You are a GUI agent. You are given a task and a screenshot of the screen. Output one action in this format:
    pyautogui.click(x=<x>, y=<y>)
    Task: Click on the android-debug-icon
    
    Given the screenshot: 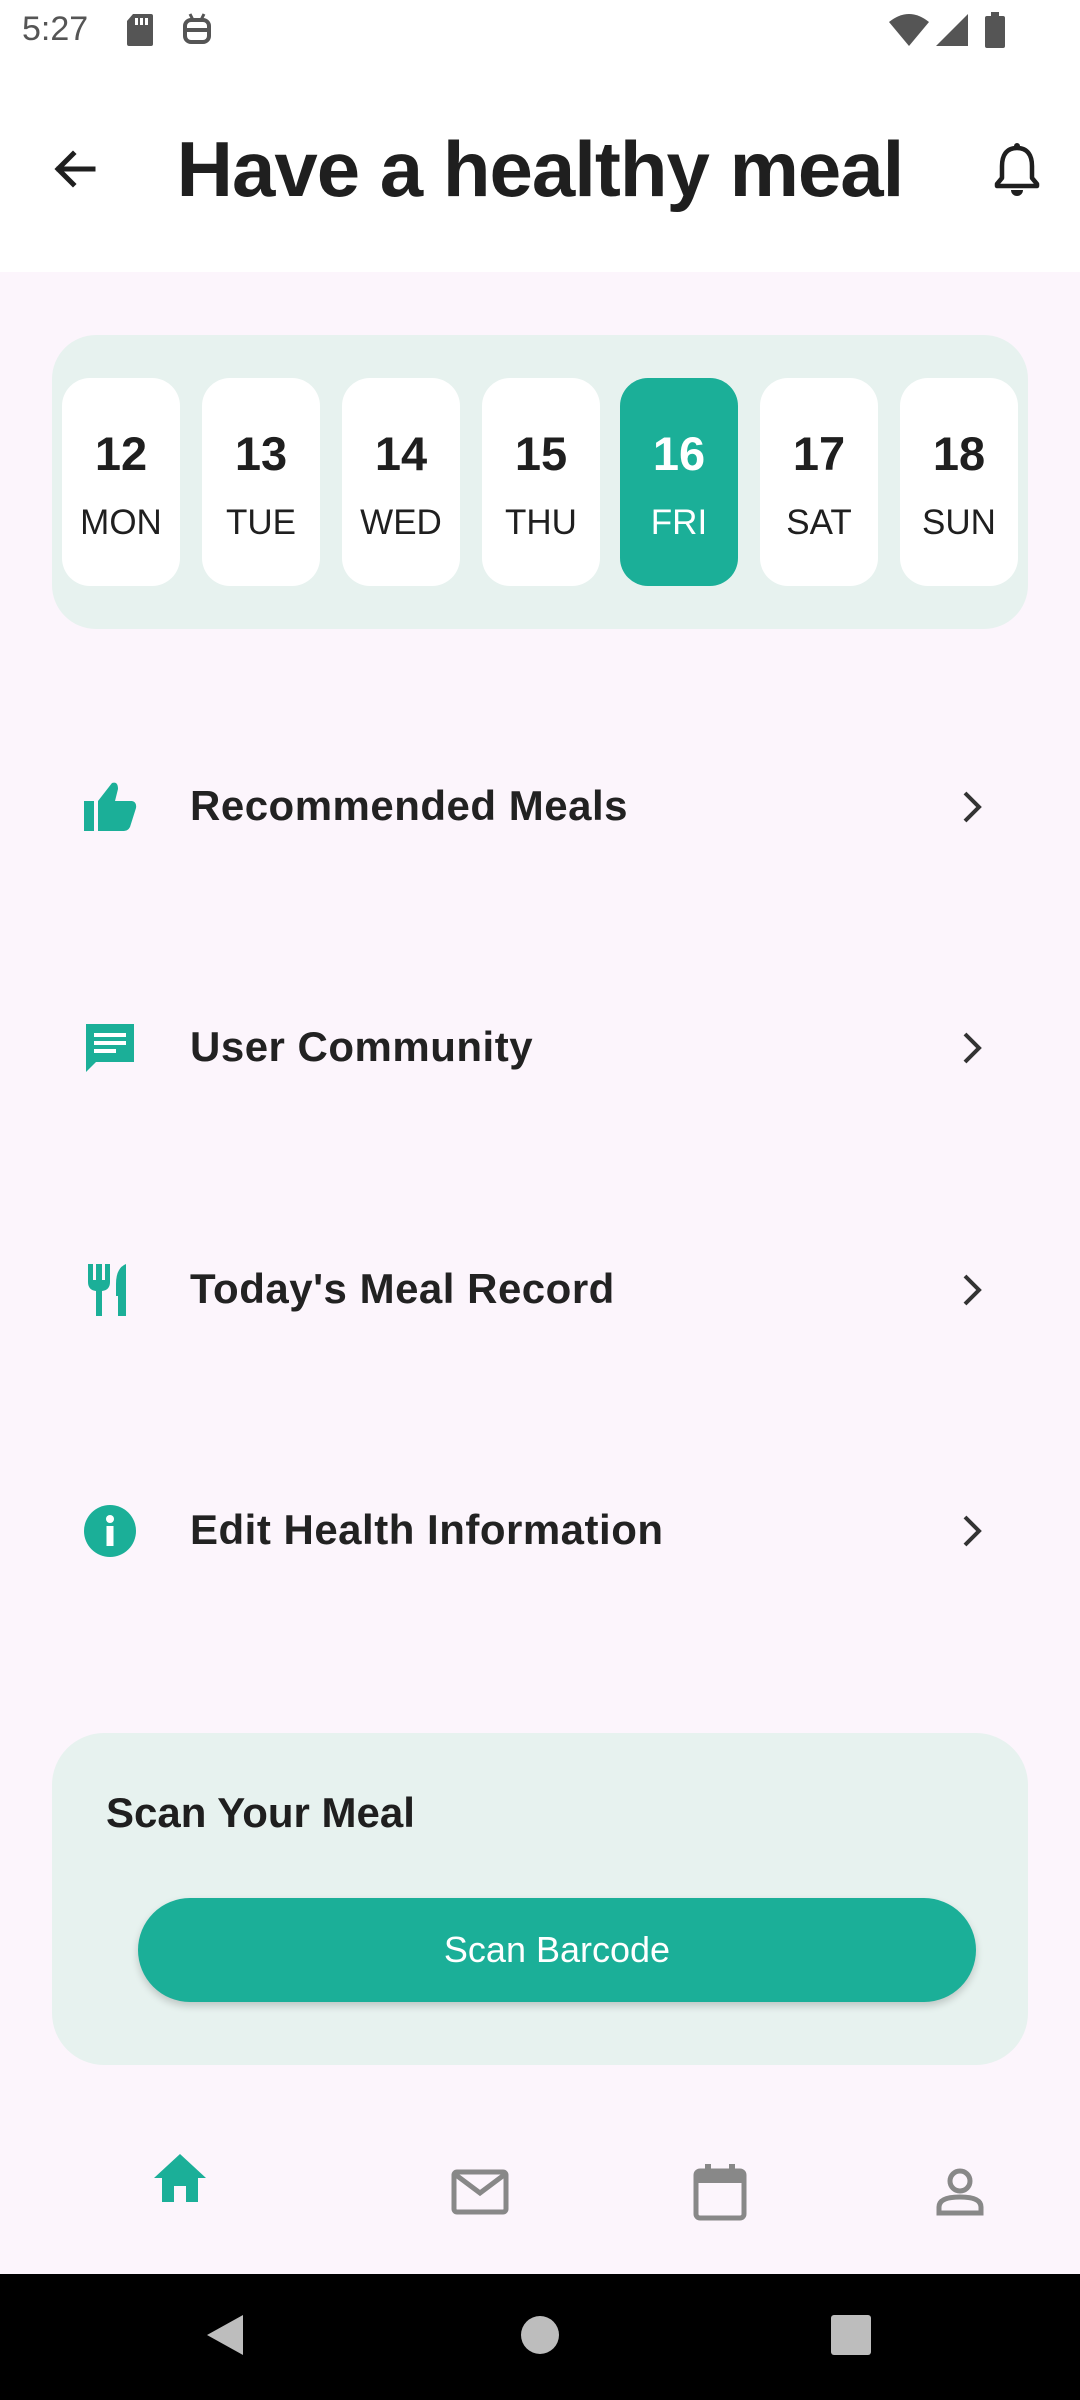 What is the action you would take?
    pyautogui.click(x=197, y=32)
    